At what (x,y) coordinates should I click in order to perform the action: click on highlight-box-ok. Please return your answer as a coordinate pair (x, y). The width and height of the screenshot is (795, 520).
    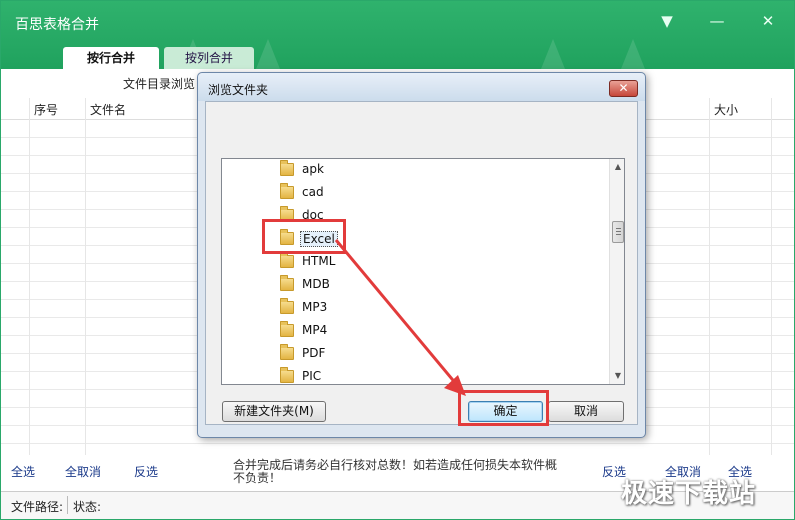
    Looking at the image, I should click on (503, 408).